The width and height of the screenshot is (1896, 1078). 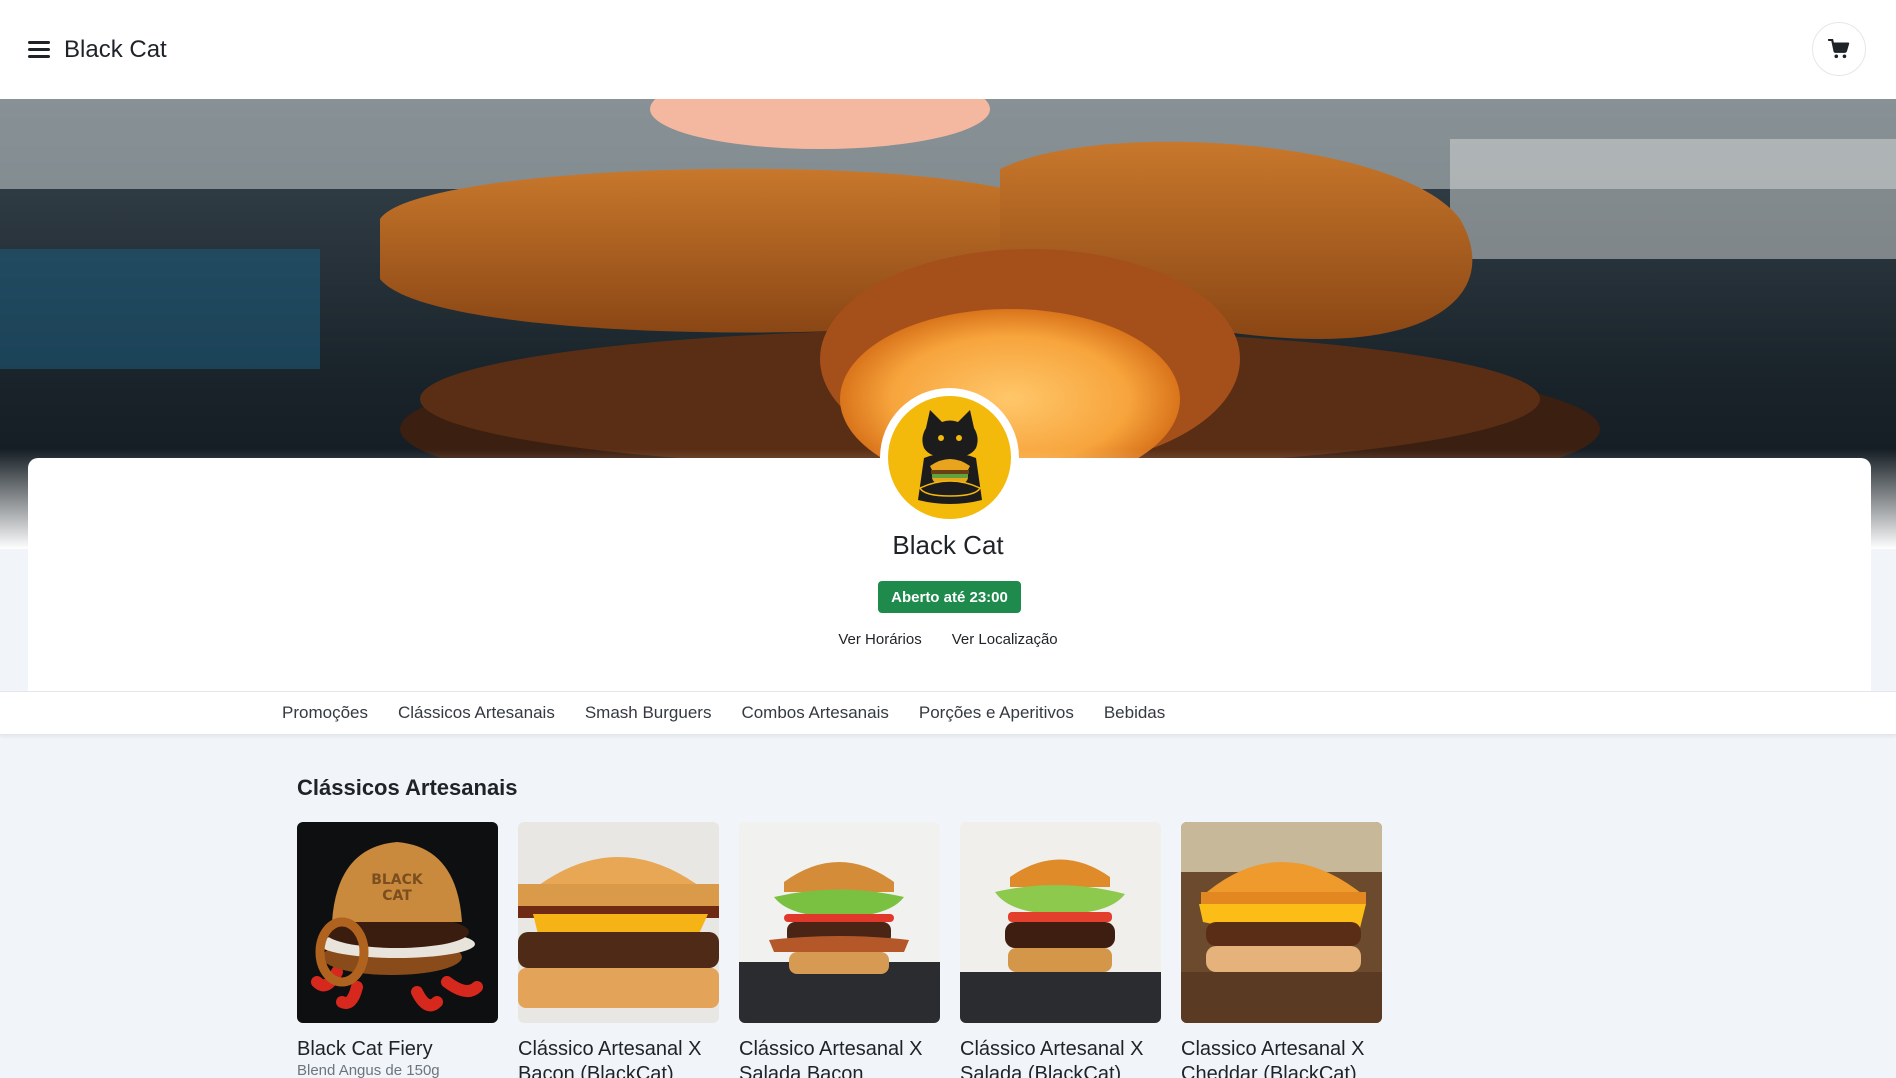 I want to click on cart-button, so click(x=1839, y=49).